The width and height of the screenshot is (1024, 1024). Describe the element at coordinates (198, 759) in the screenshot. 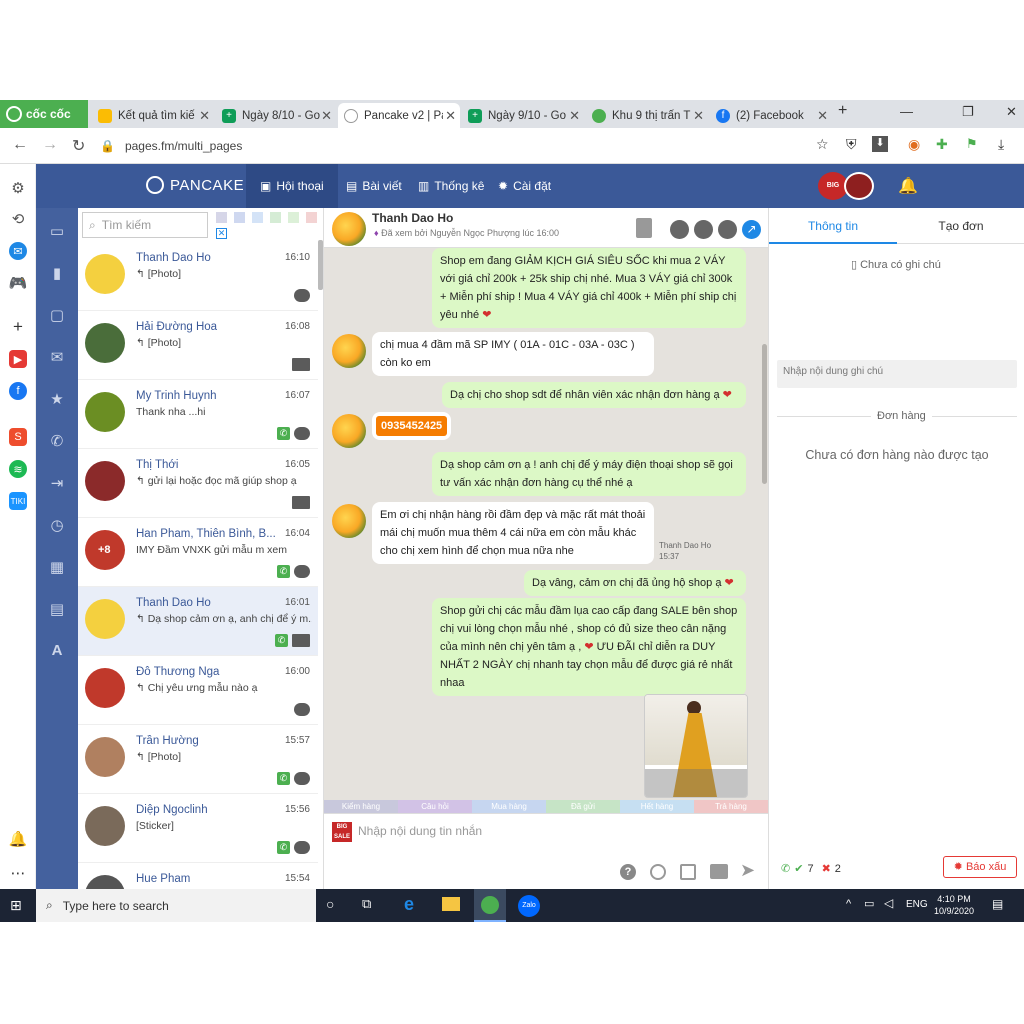

I see `conversation-item: Trần Hường 15:57 ↰ [Photo] ✆` at that location.